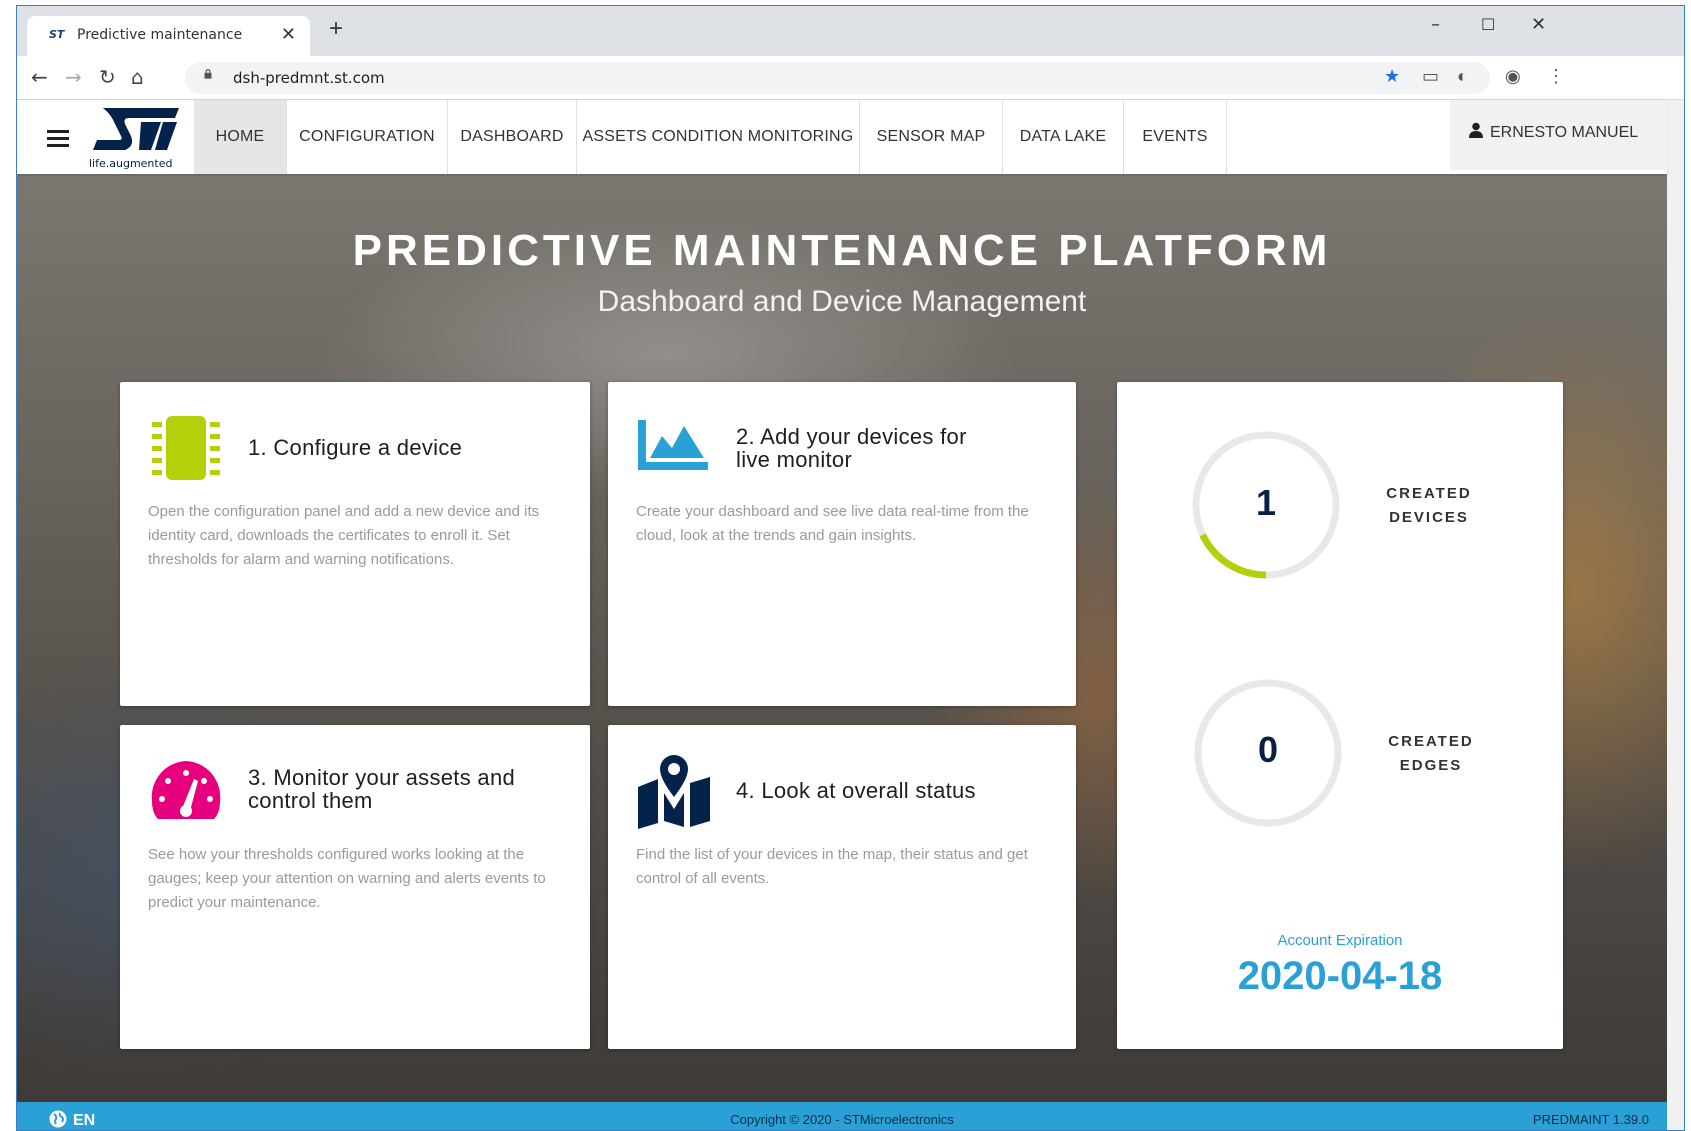  What do you see at coordinates (842, 250) in the screenshot?
I see `page-title: PREDICTIVE MAINTENANCE PLATFORM` at bounding box center [842, 250].